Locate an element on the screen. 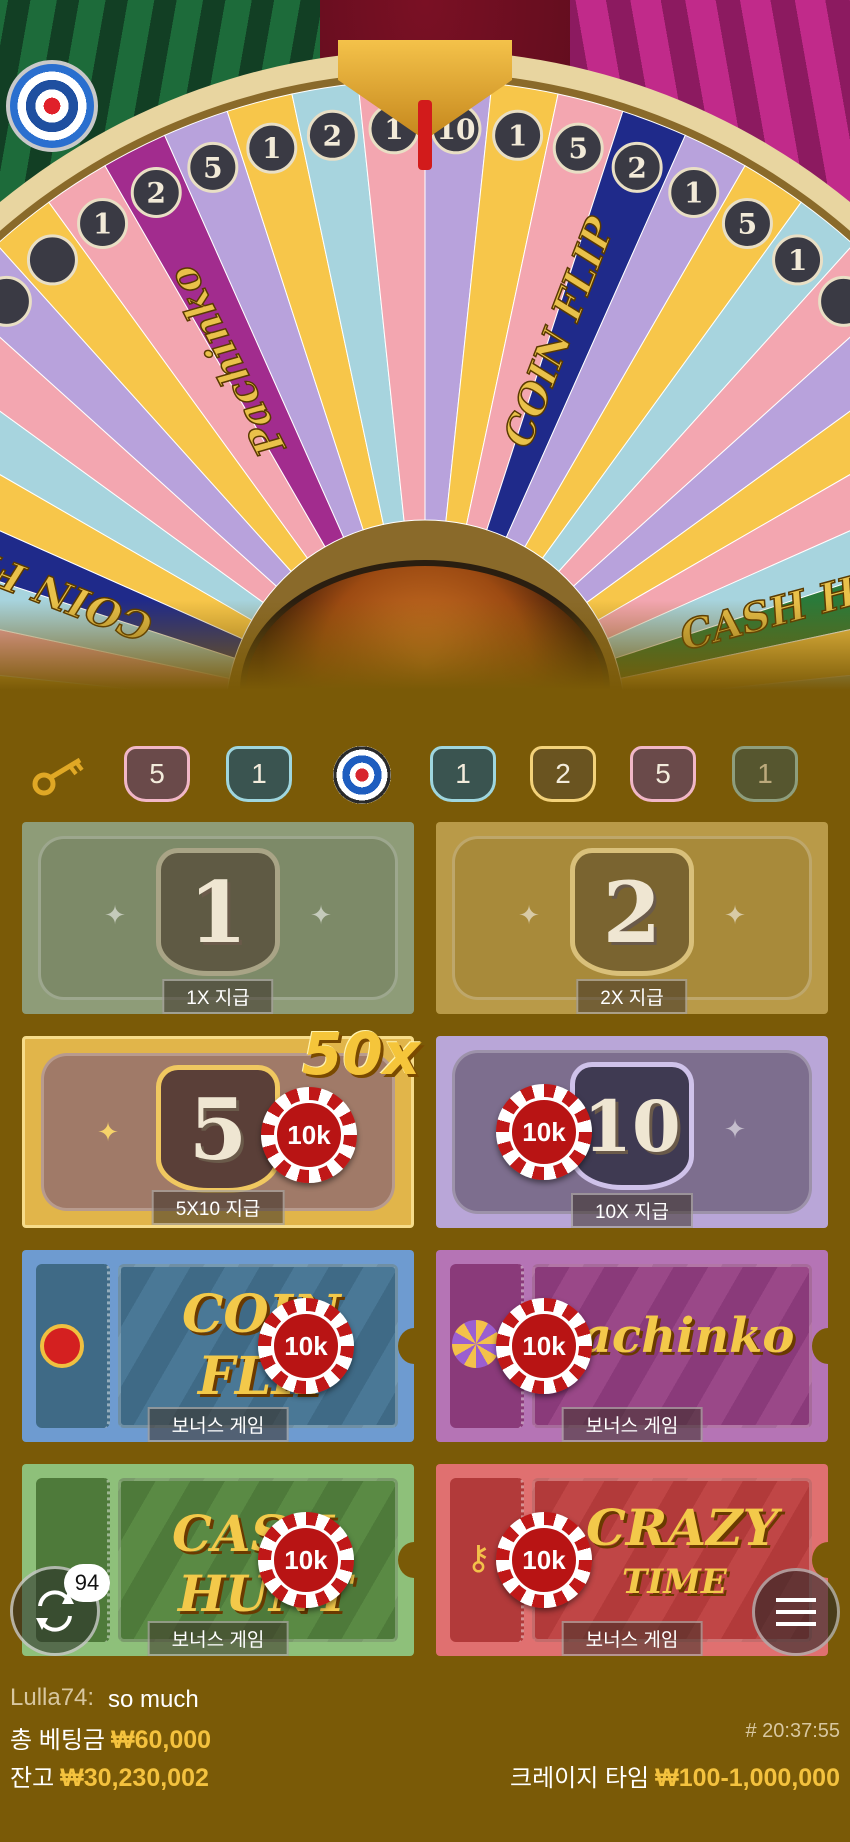 This screenshot has height=1842, width=850. balance-label: 잔고 is located at coordinates (32, 1778).